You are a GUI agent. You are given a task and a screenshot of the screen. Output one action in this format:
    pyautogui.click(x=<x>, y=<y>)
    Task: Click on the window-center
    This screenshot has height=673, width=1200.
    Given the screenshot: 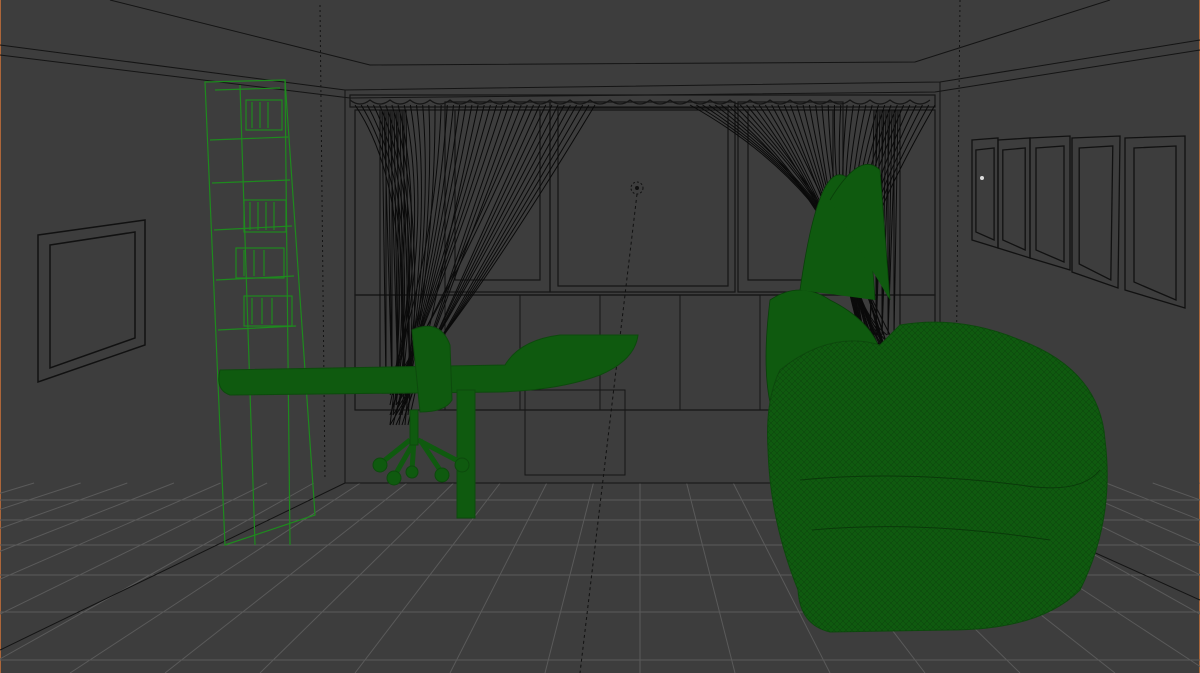 What is the action you would take?
    pyautogui.click(x=642, y=197)
    